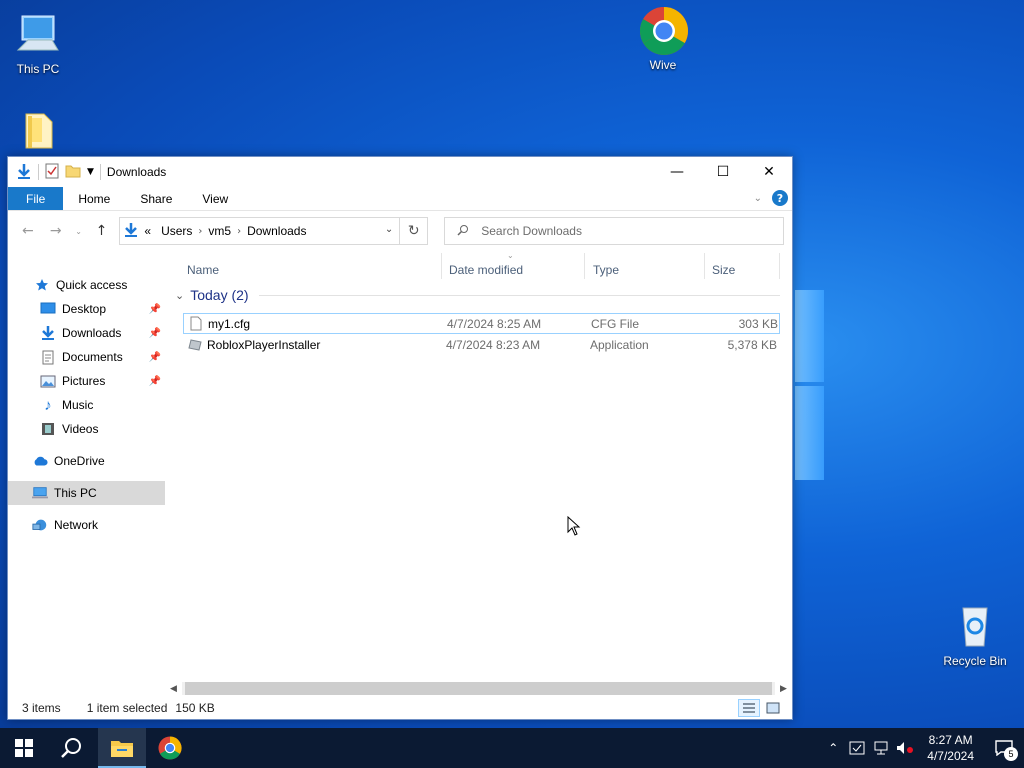 This screenshot has height=768, width=1024. Describe the element at coordinates (494, 324) in the screenshot. I see `file-date: 4/7/2024 8:25 AM` at that location.